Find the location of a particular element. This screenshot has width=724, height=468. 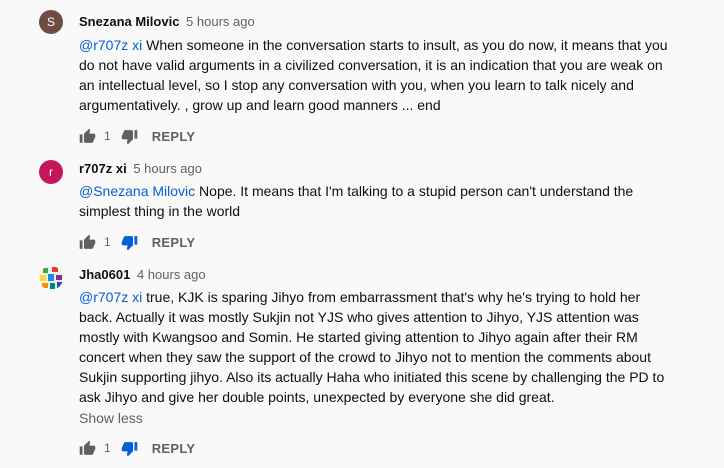

pixel-avatar-image is located at coordinates (51, 278).